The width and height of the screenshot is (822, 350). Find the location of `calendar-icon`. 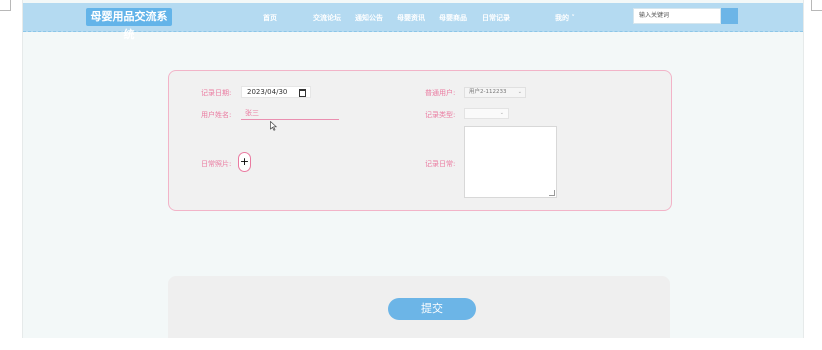

calendar-icon is located at coordinates (302, 93).